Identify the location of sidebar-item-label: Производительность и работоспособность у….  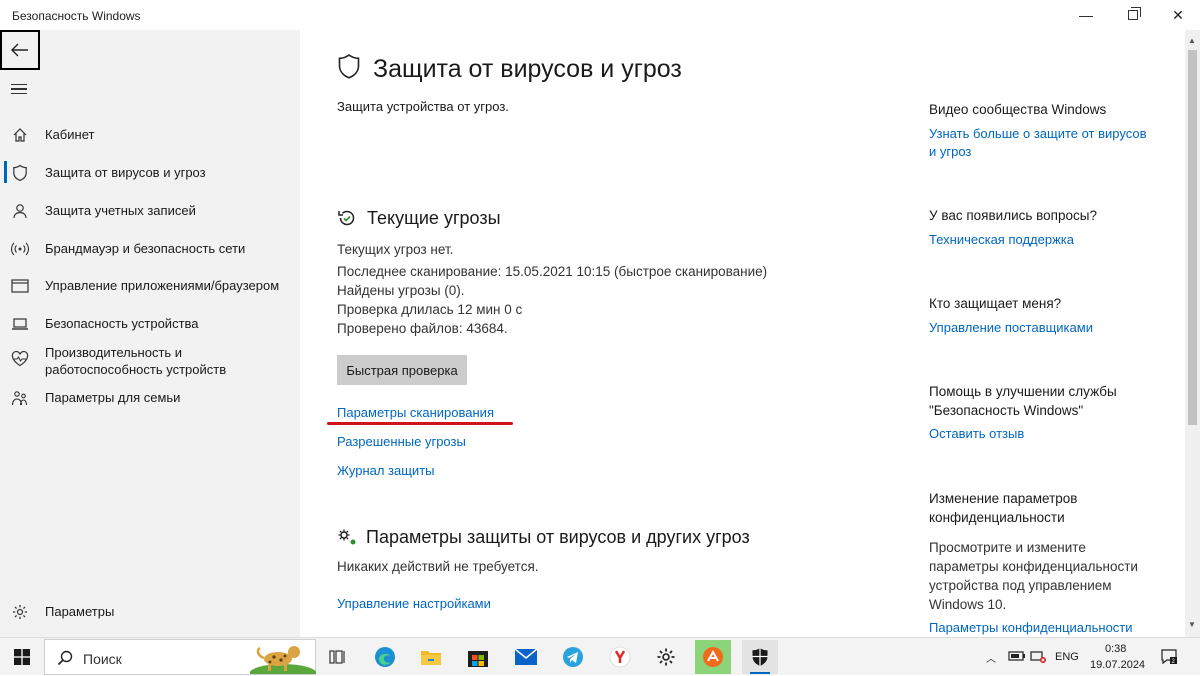
(136, 361).